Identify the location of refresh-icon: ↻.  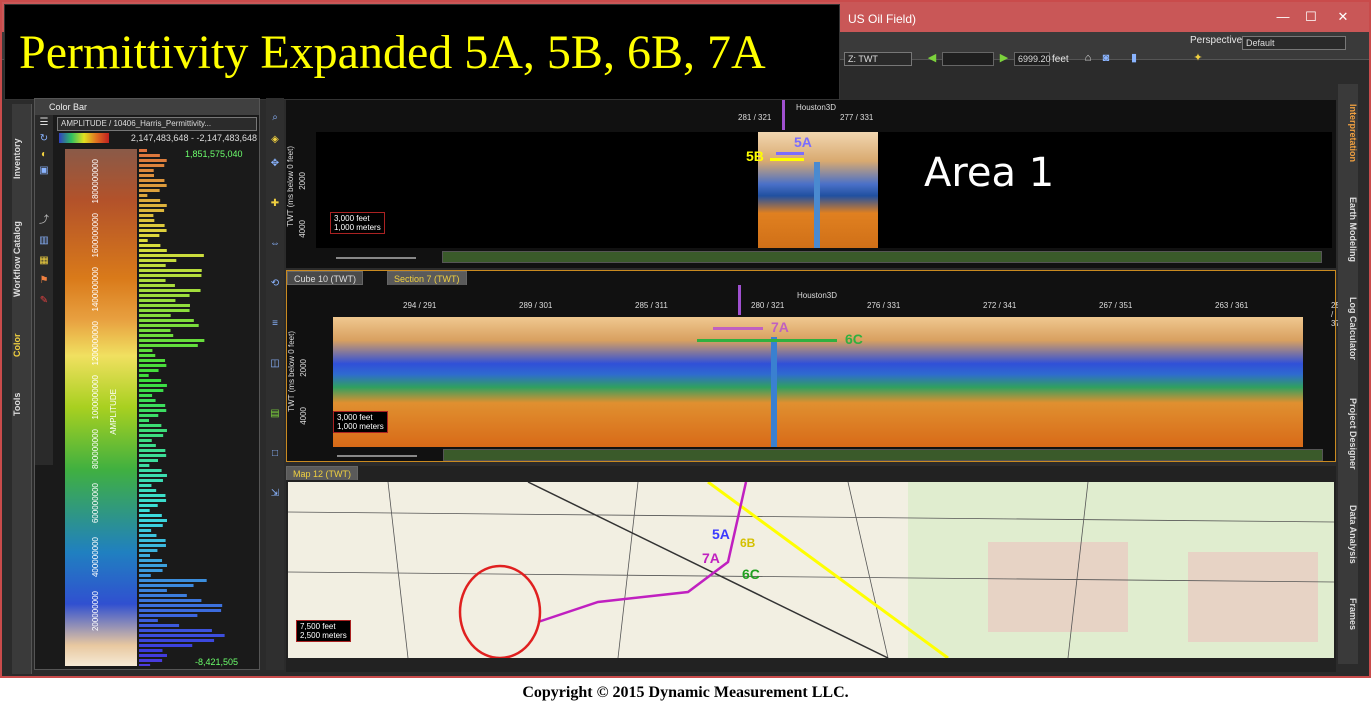
(44, 139).